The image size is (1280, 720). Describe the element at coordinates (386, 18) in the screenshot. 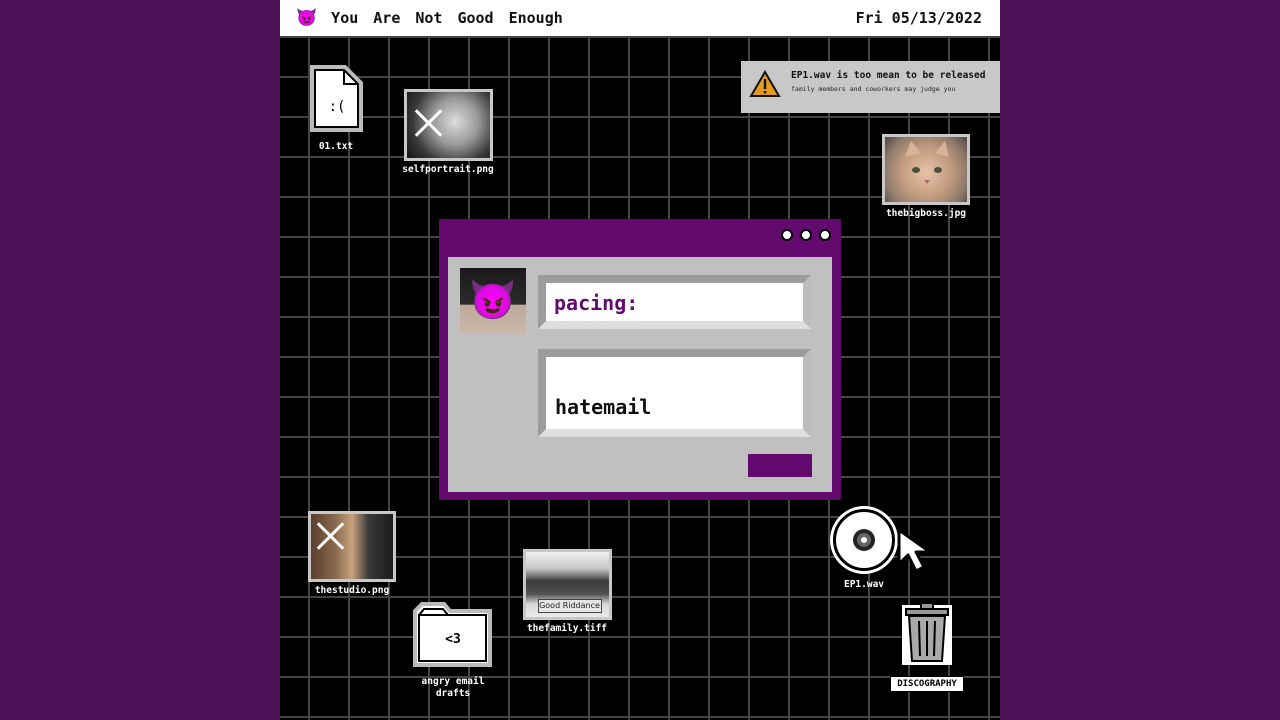

I see `menu-item-are: Are` at that location.